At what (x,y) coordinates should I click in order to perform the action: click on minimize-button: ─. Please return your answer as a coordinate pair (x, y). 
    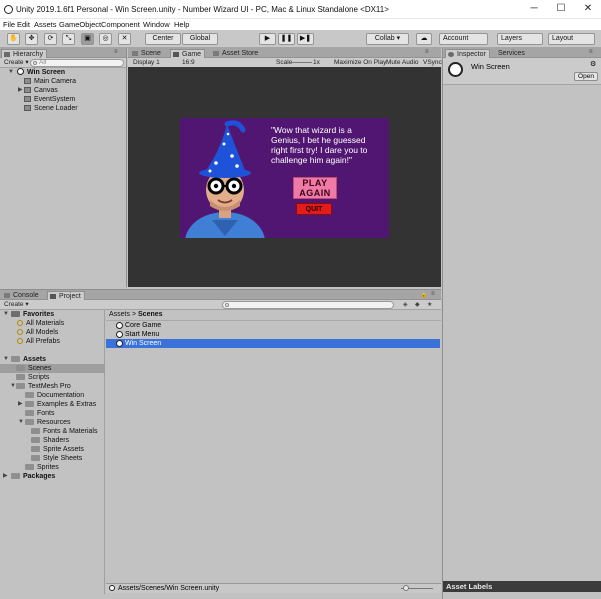
    Looking at the image, I should click on (534, 9).